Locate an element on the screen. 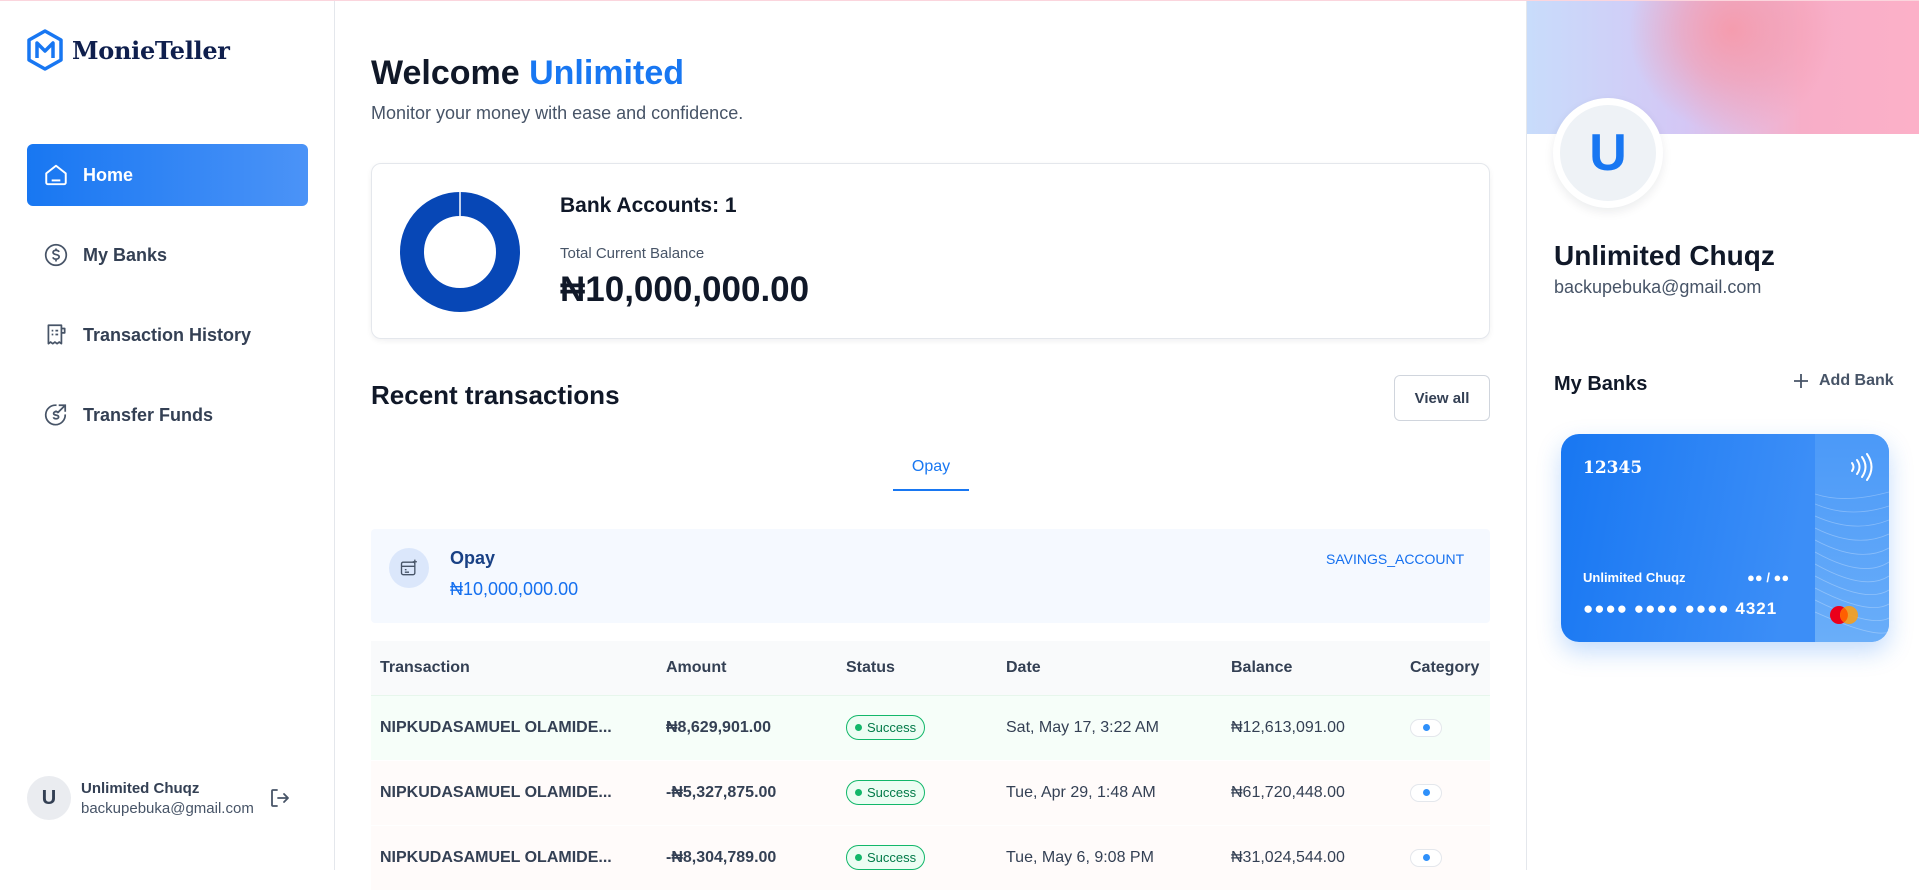 The width and height of the screenshot is (1919, 891). logo-icon is located at coordinates (45, 50).